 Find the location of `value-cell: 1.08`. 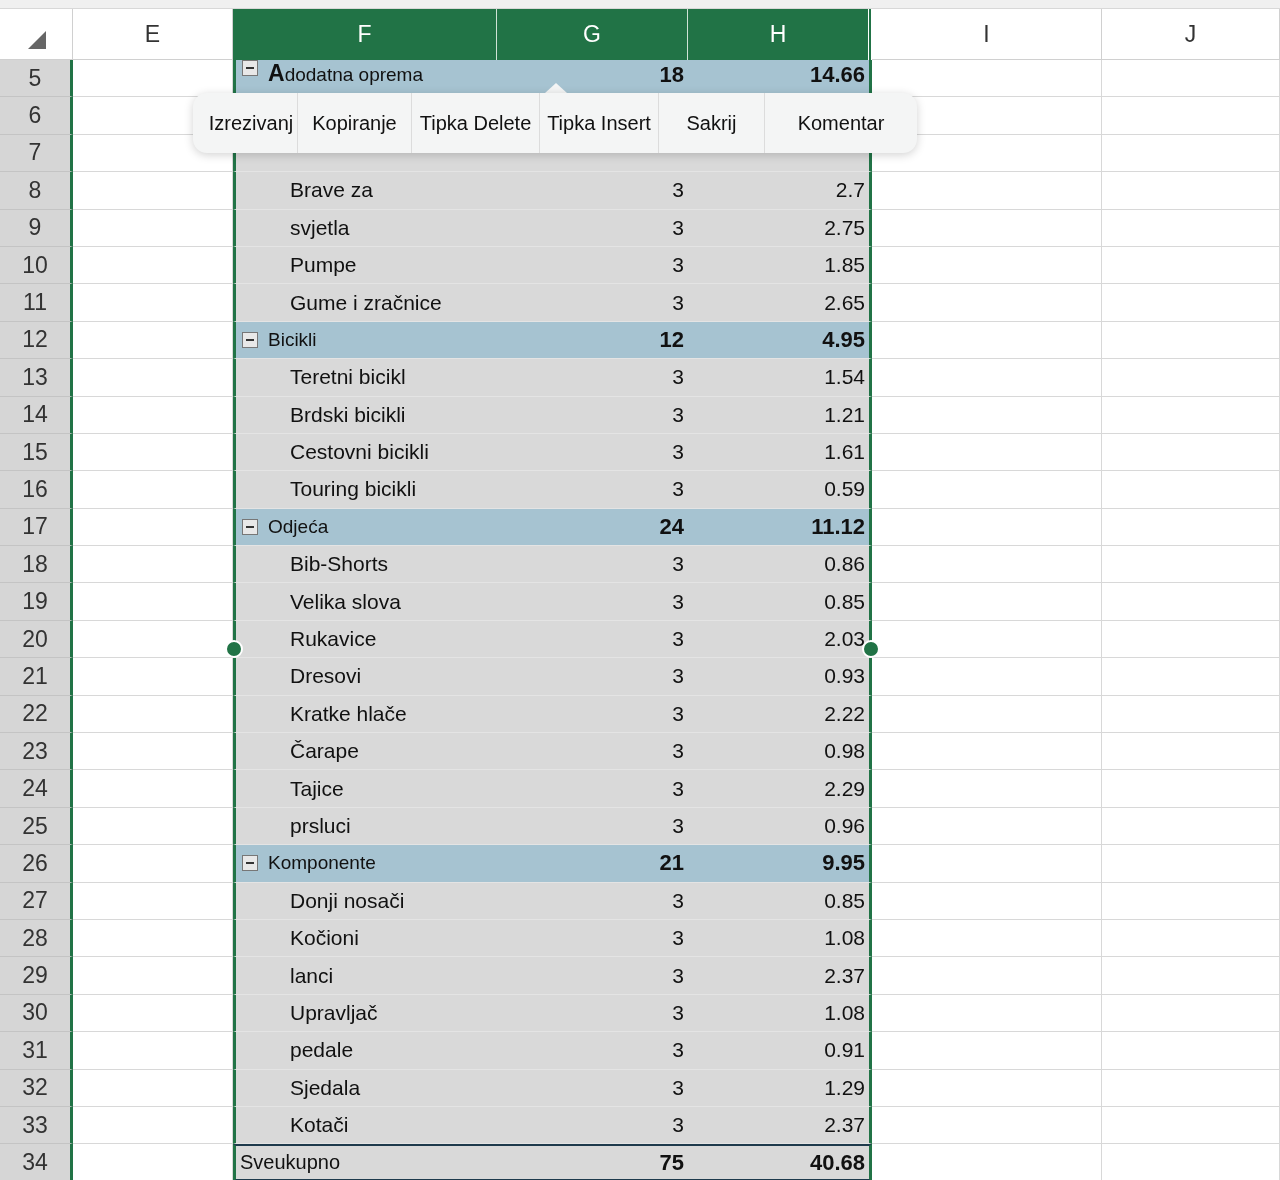

value-cell: 1.08 is located at coordinates (780, 1013).